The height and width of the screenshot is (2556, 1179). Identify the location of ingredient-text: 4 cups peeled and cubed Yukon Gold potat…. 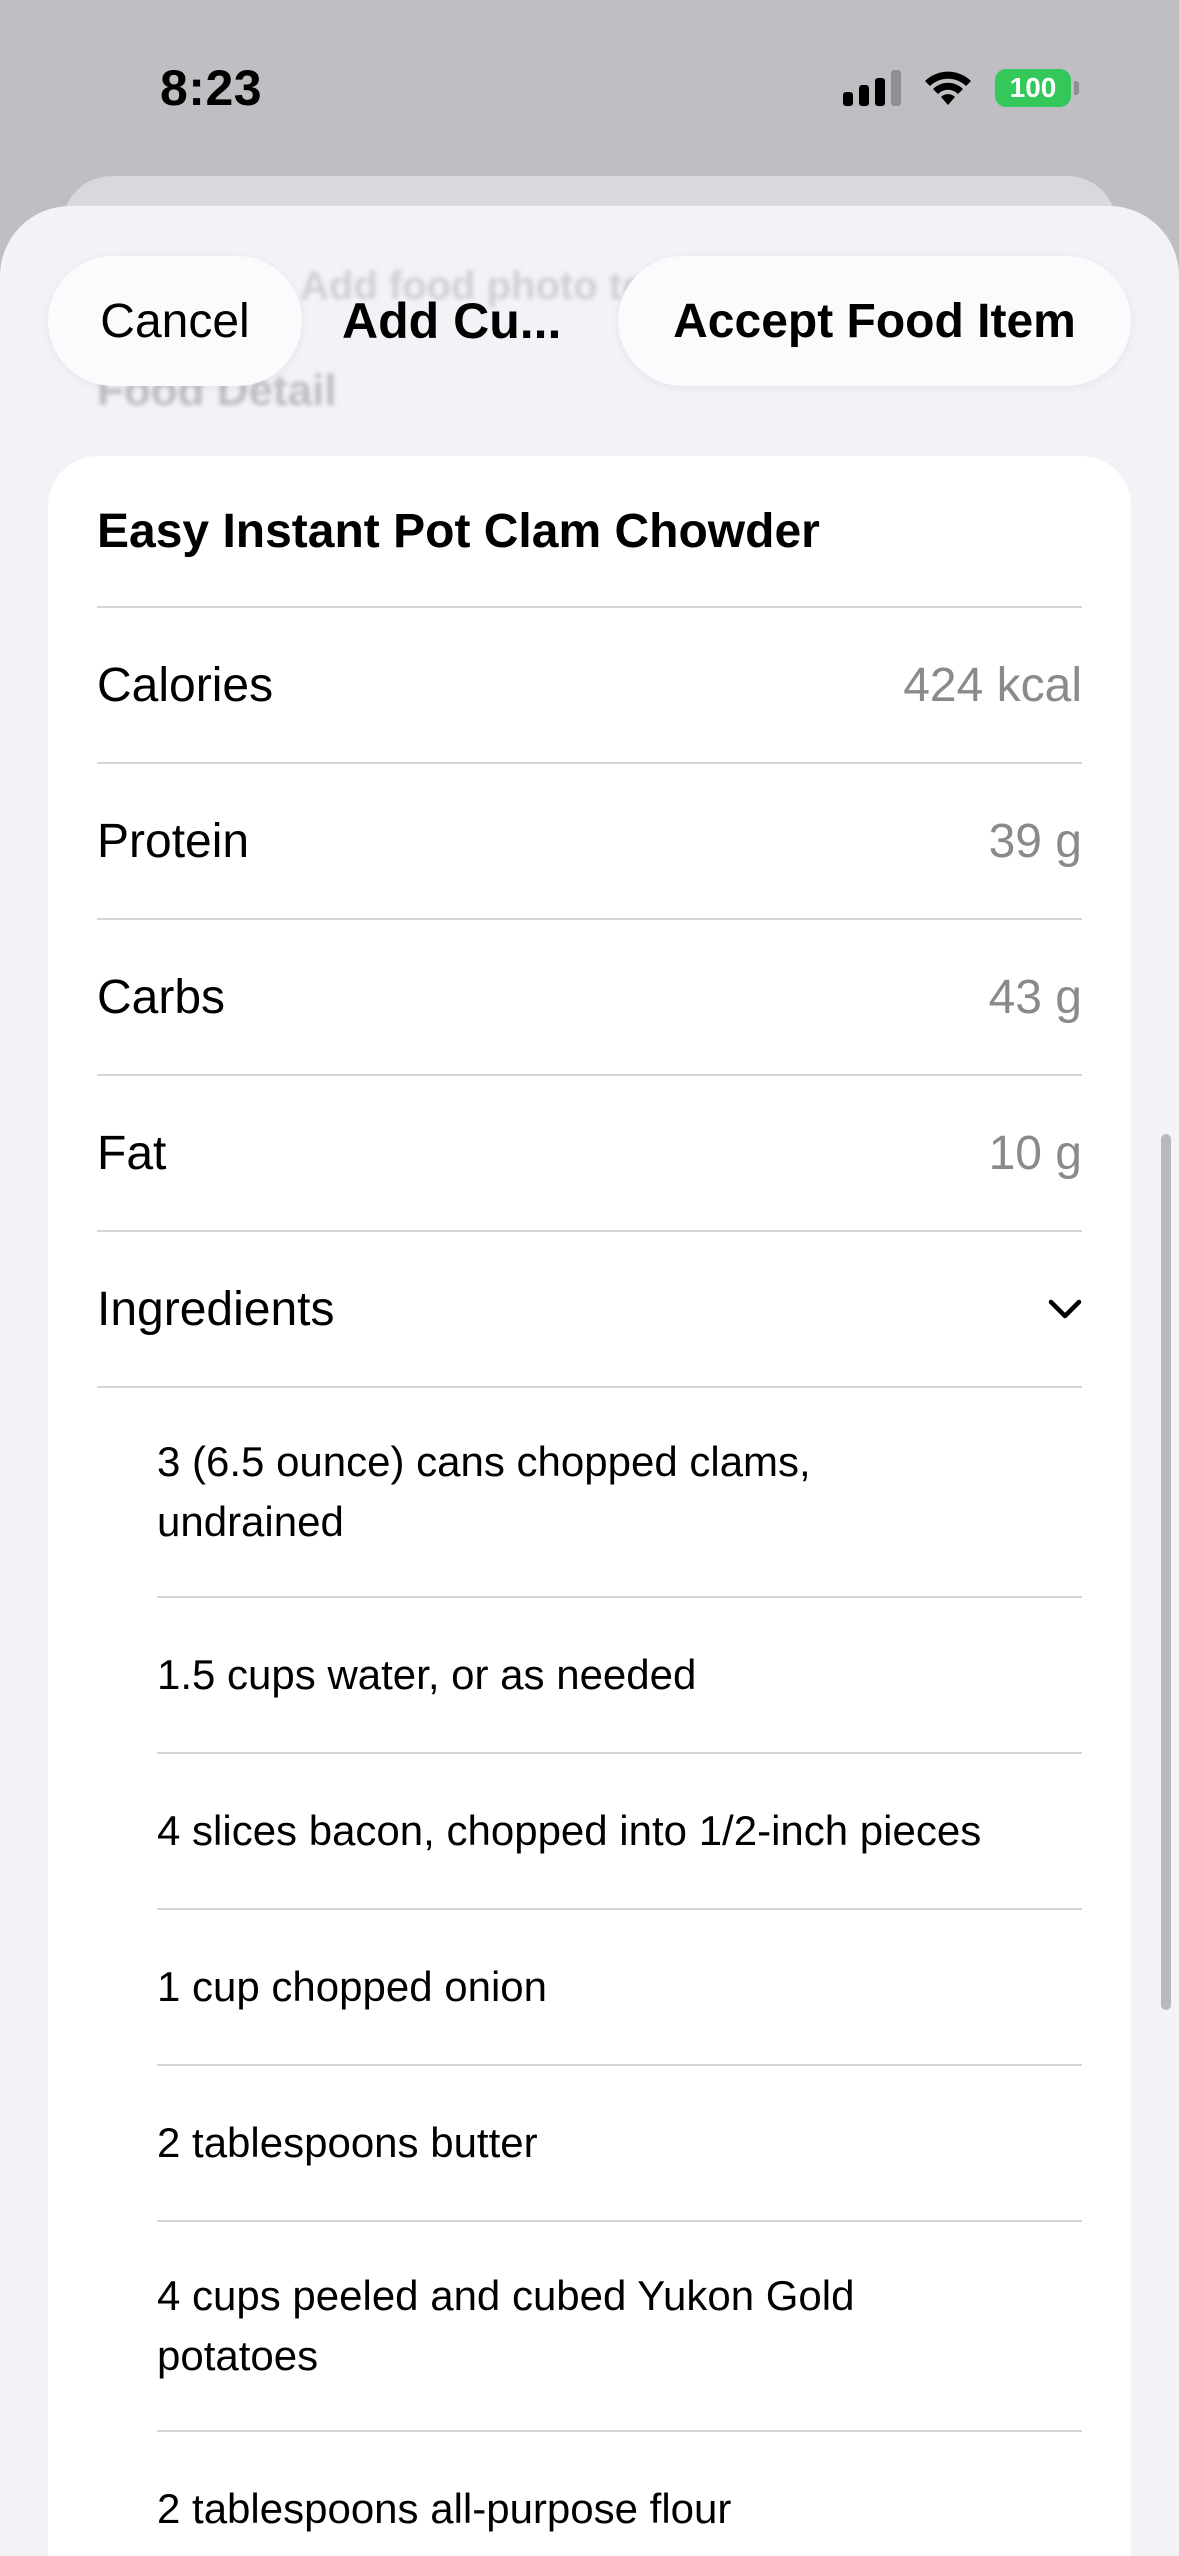
(506, 2325).